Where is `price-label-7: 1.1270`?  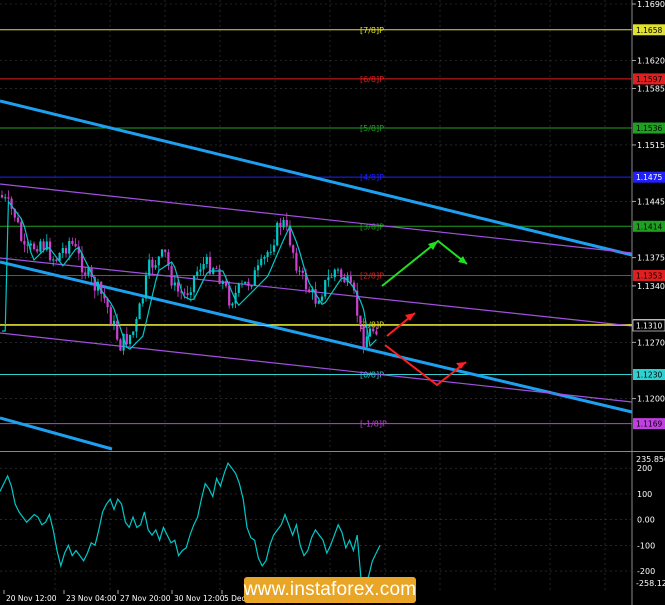
price-label-7: 1.1270 is located at coordinates (651, 342).